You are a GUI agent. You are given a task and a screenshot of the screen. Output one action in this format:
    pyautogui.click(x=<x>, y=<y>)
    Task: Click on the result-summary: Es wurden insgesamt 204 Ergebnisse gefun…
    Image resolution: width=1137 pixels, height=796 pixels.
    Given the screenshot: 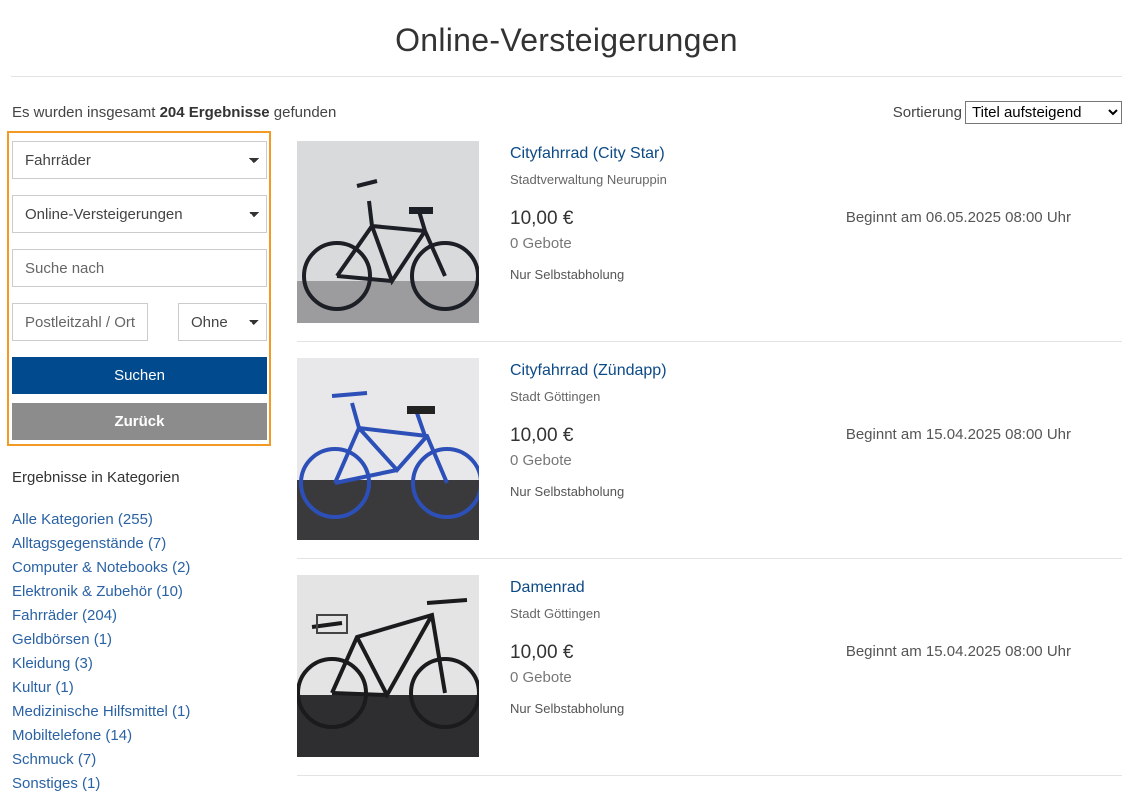 What is the action you would take?
    pyautogui.click(x=174, y=112)
    